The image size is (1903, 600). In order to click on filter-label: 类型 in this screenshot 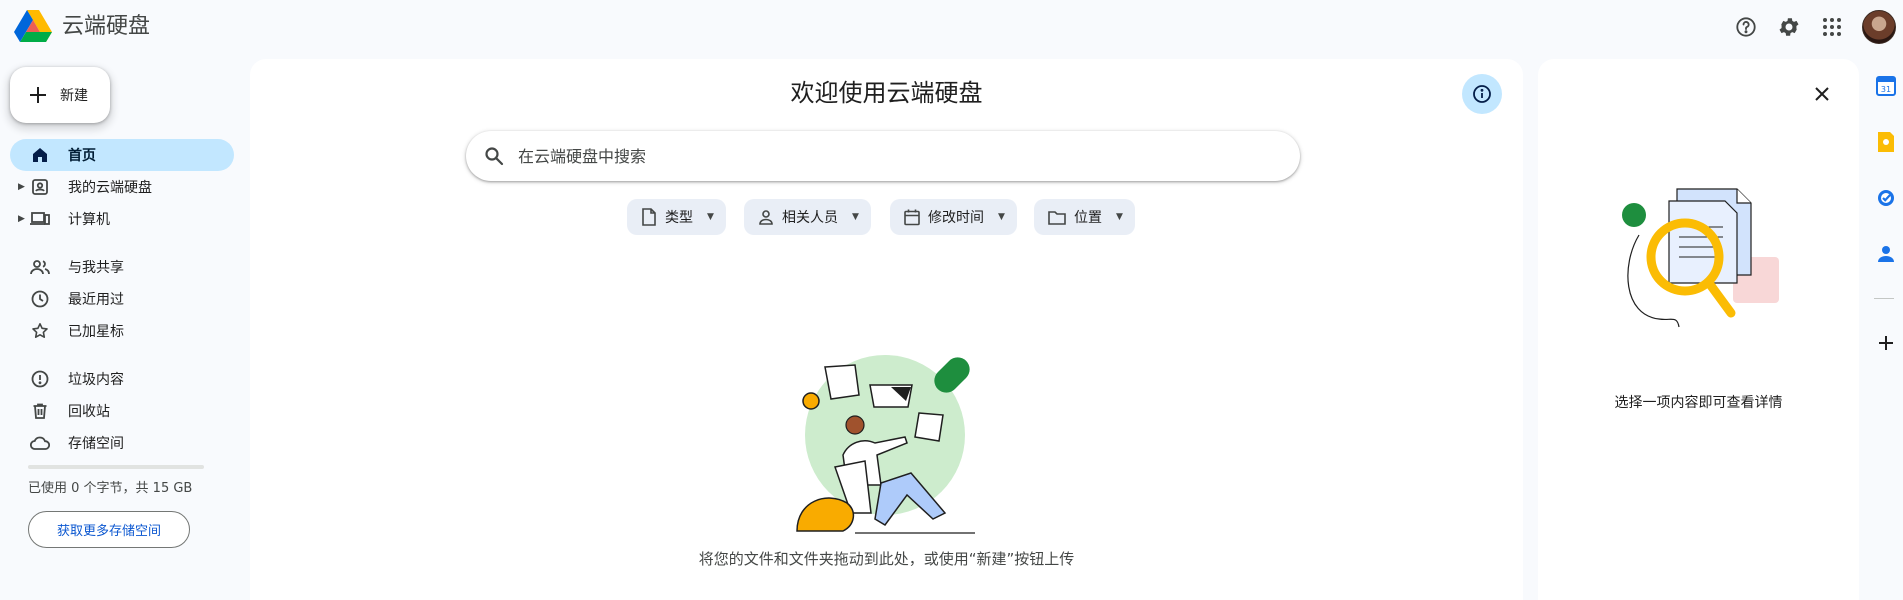, I will do `click(679, 218)`.